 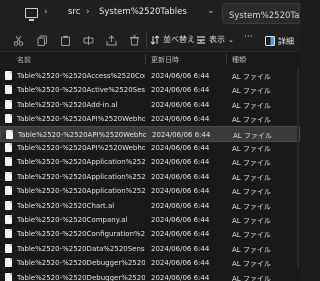 I want to click on details-pane-button: 詳細, so click(x=281, y=41).